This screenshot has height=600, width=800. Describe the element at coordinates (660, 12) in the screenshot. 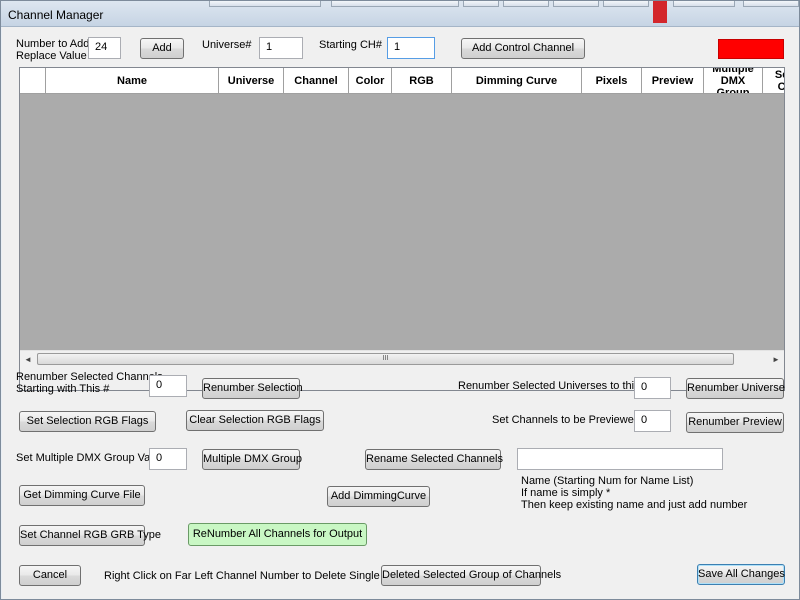

I see `background-red-strip` at that location.